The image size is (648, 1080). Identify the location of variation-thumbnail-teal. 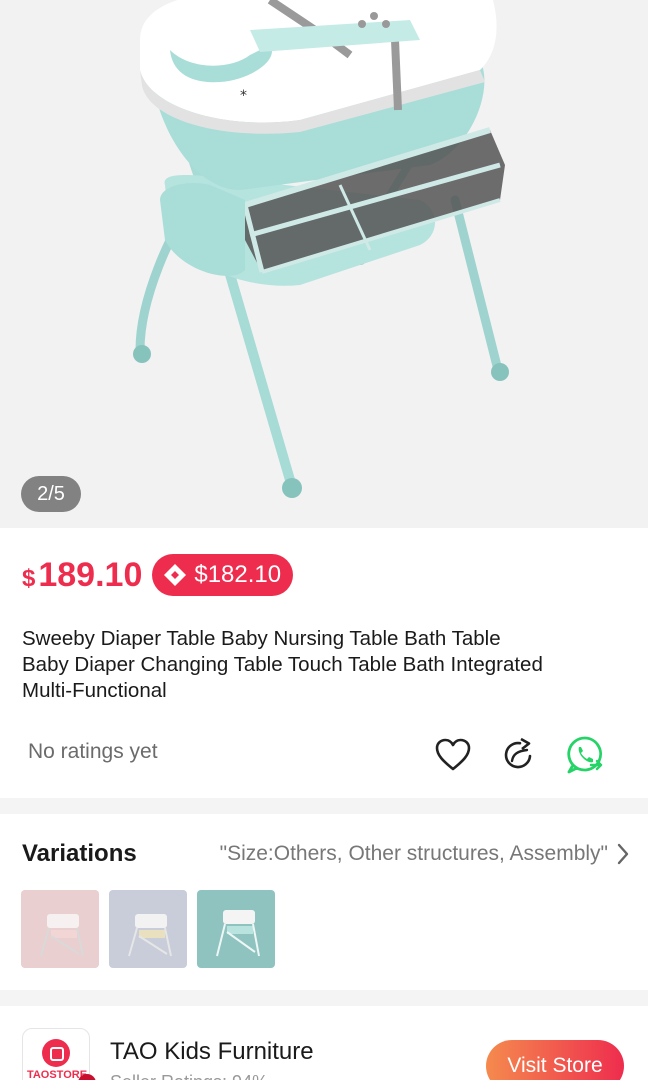
(236, 929).